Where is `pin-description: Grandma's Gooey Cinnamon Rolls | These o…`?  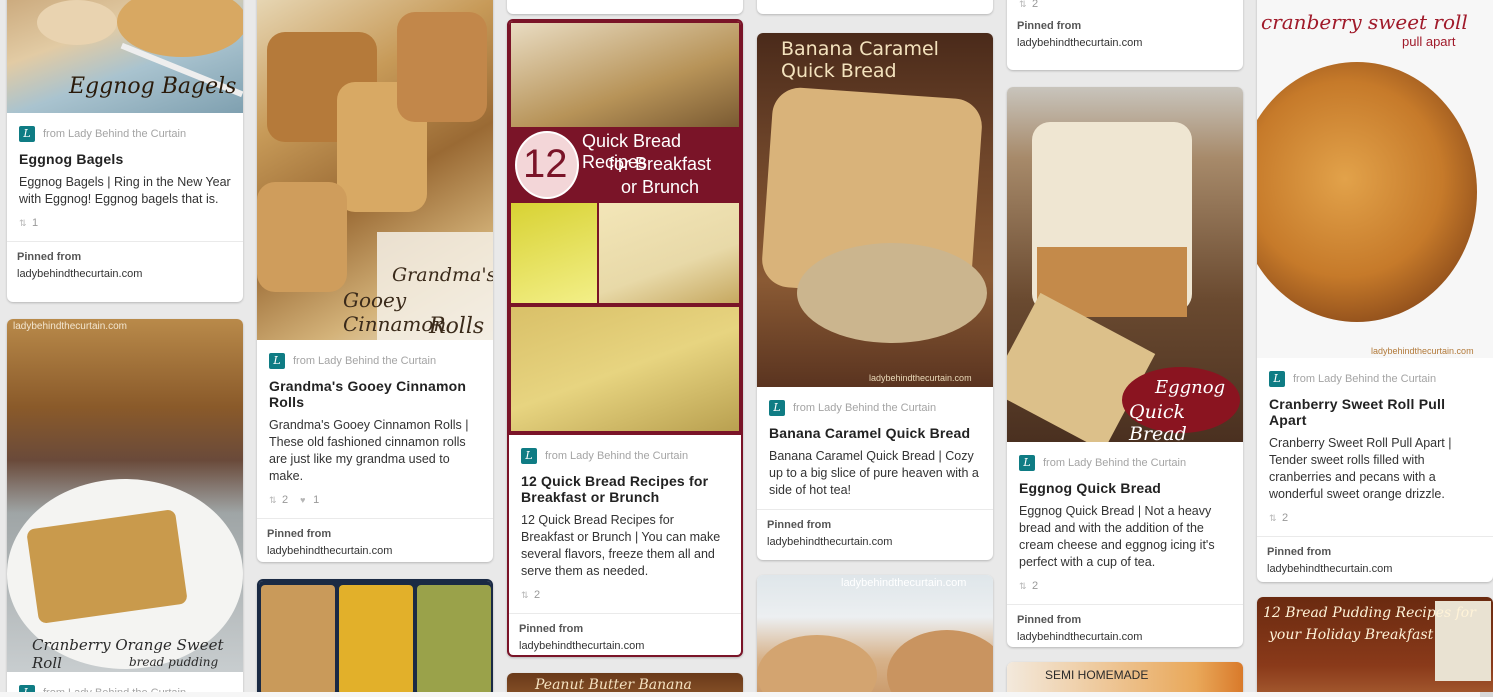
pin-description: Grandma's Gooey Cinnamon Rolls | These o… is located at coordinates (369, 450).